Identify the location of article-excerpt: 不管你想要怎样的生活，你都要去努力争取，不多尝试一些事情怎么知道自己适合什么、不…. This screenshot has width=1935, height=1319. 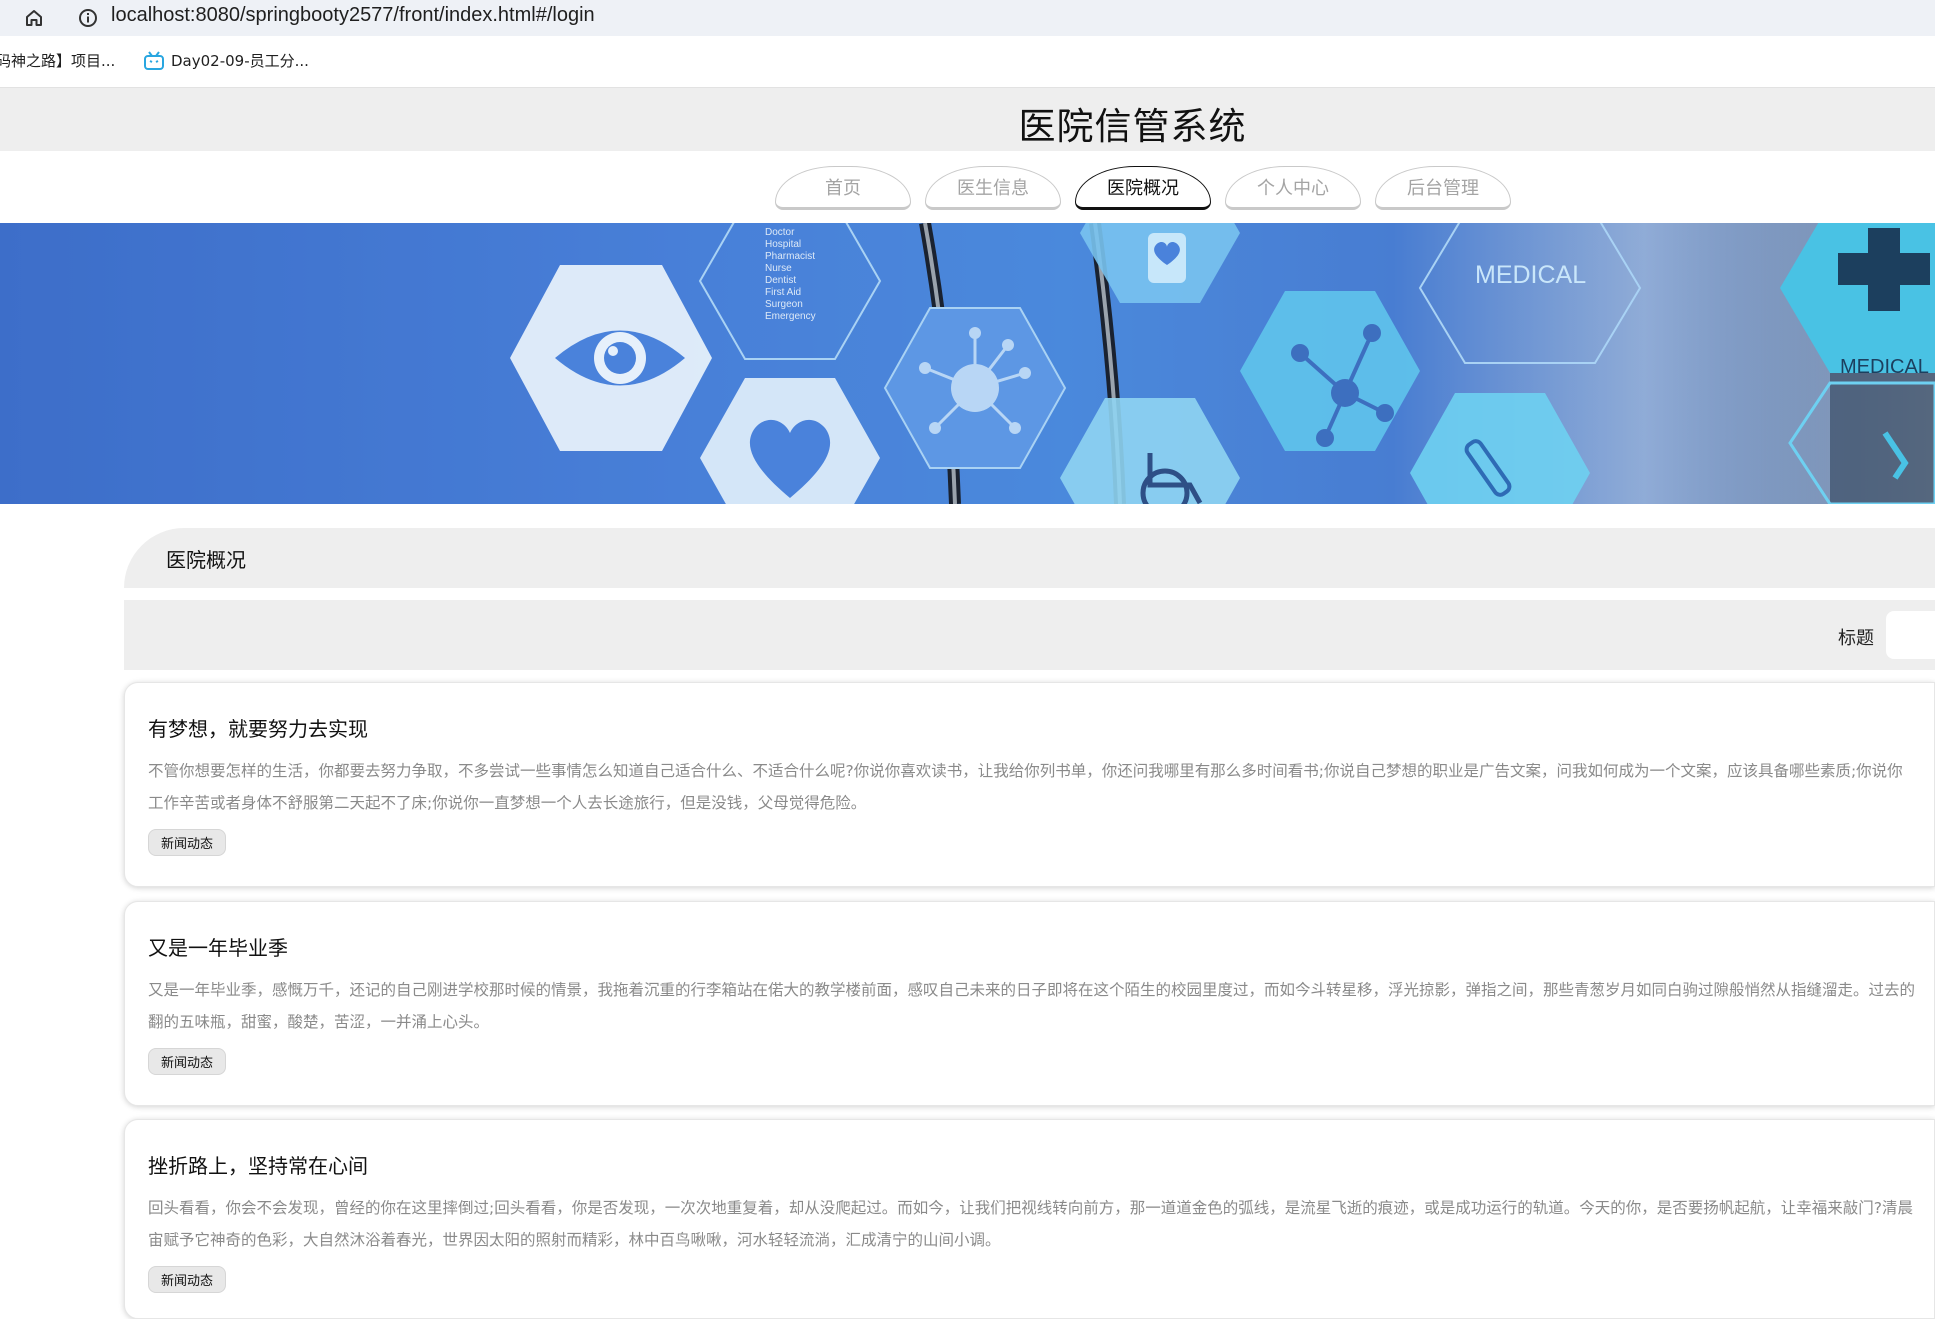
(1041, 787).